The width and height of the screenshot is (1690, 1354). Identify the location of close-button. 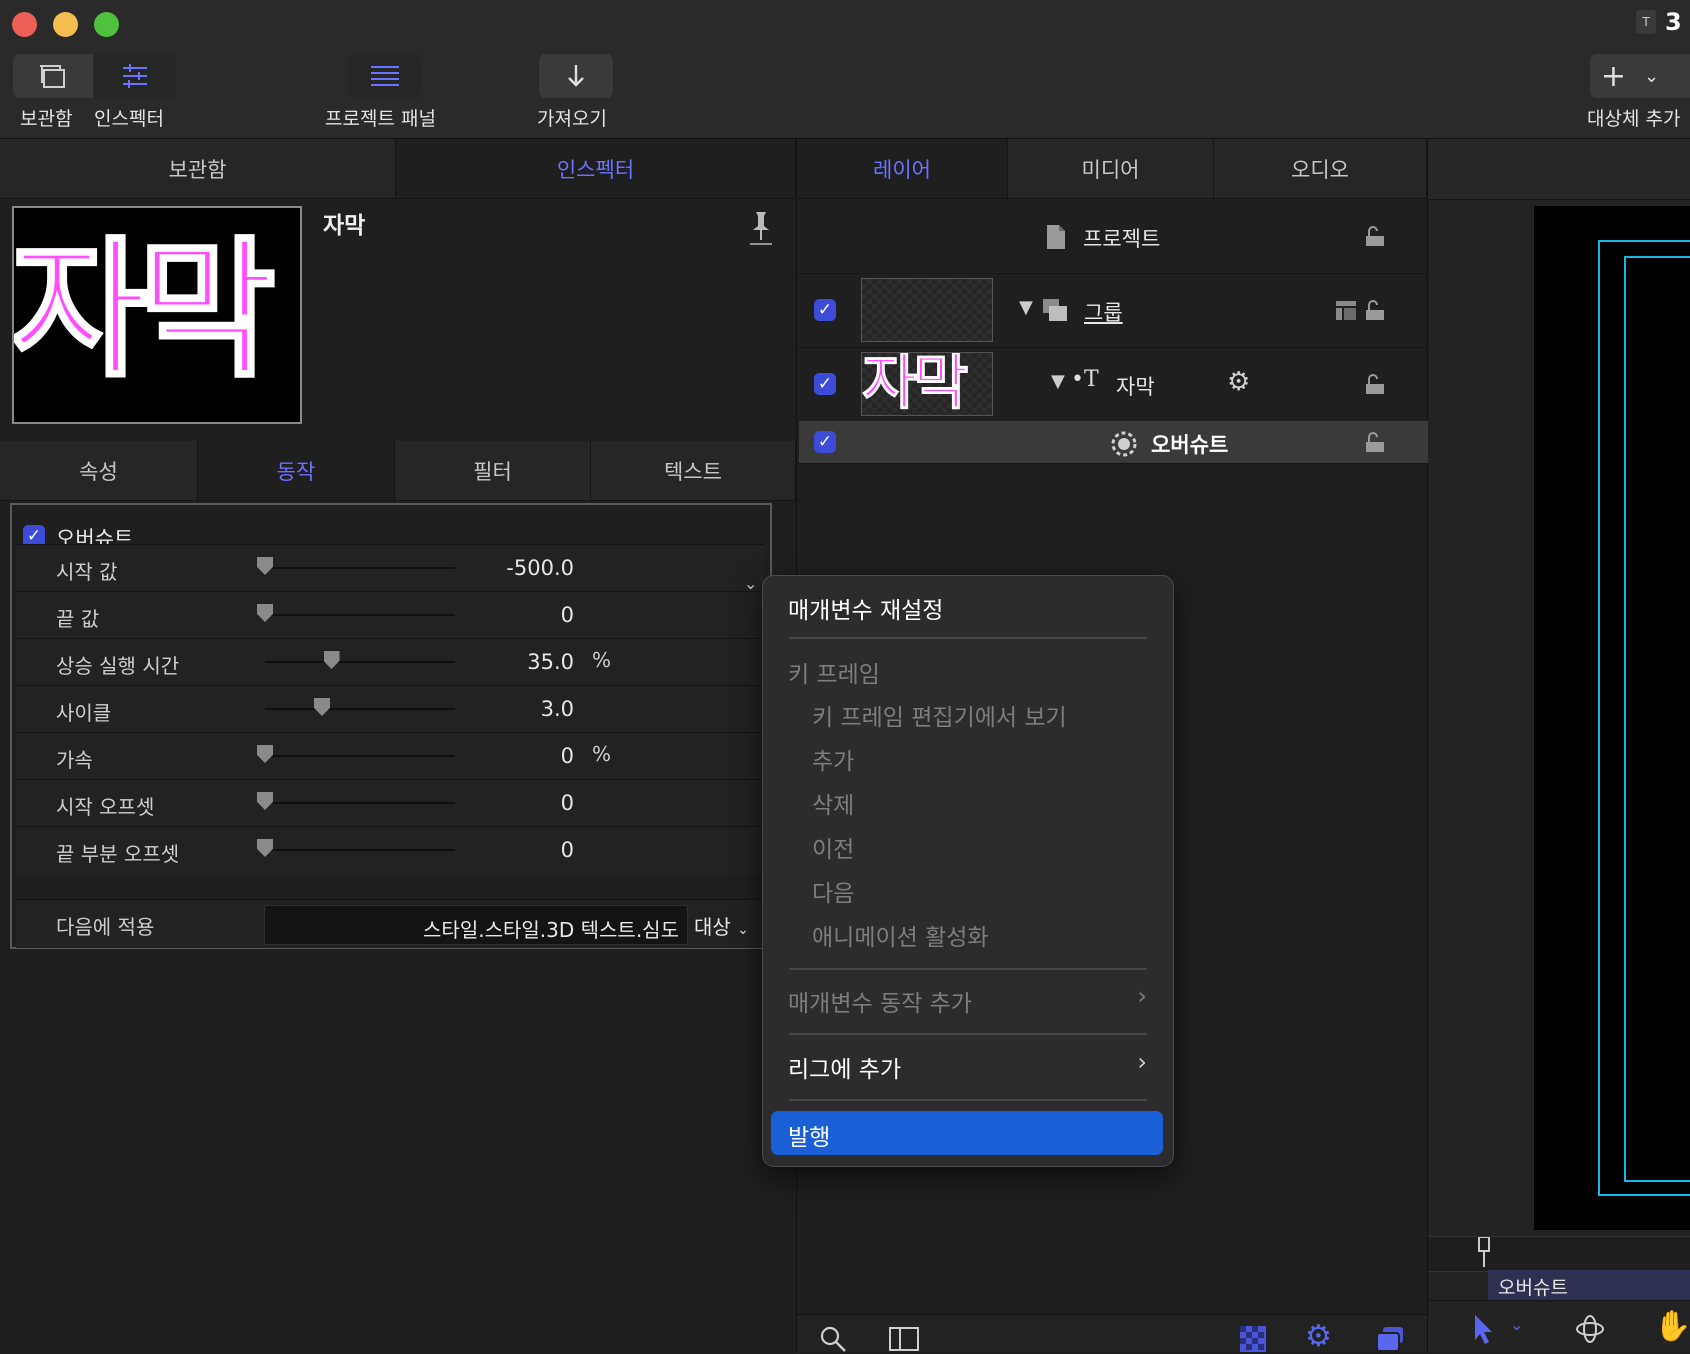
(24, 24).